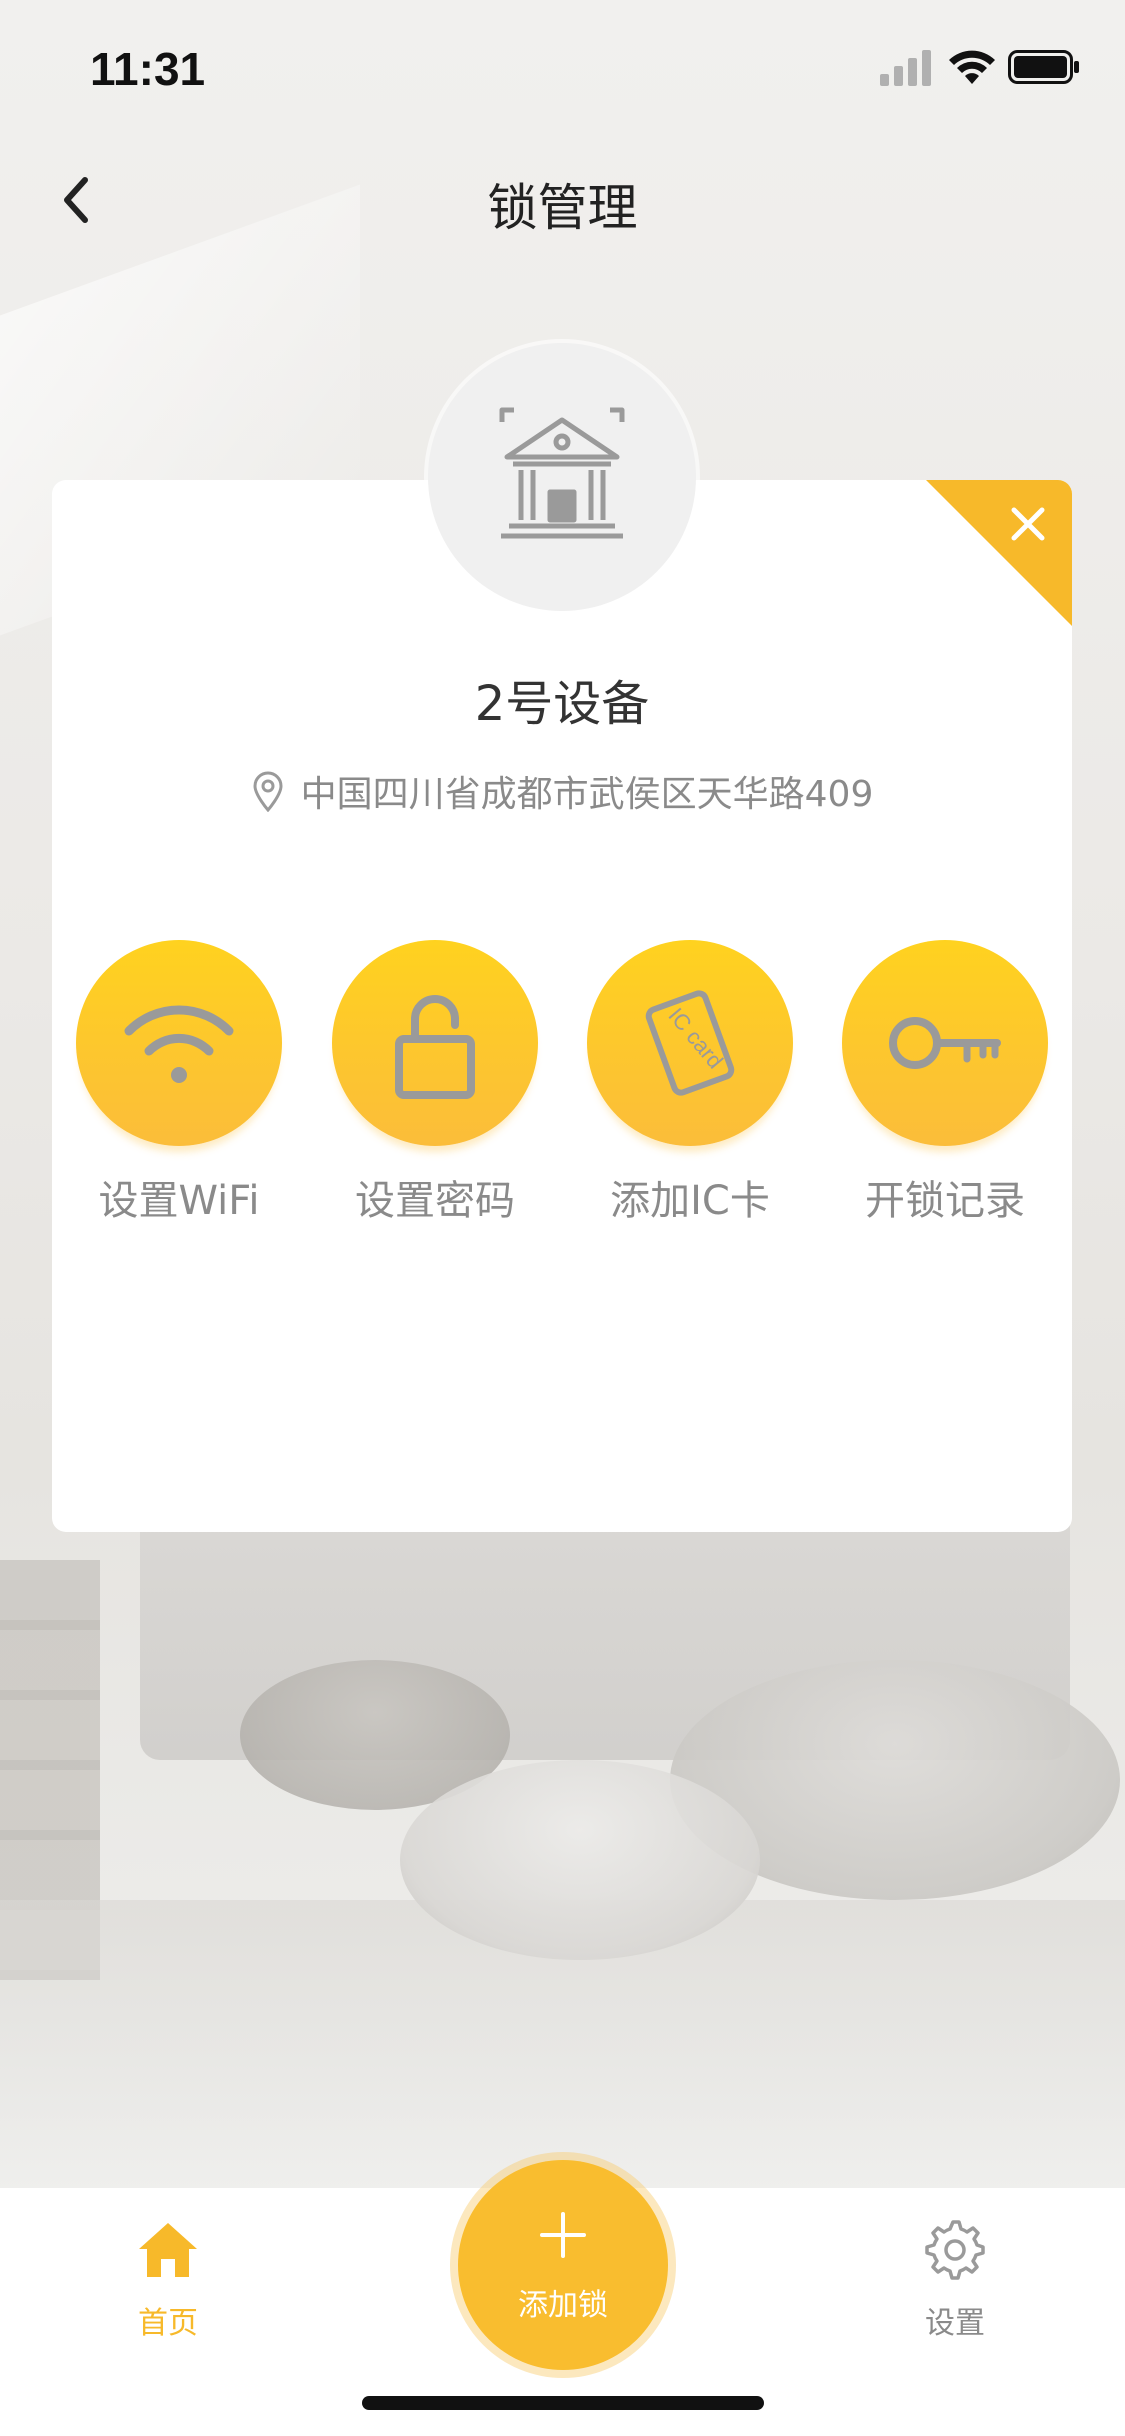 The height and width of the screenshot is (2436, 1125). I want to click on add-lock-label: 添加锁, so click(563, 2305).